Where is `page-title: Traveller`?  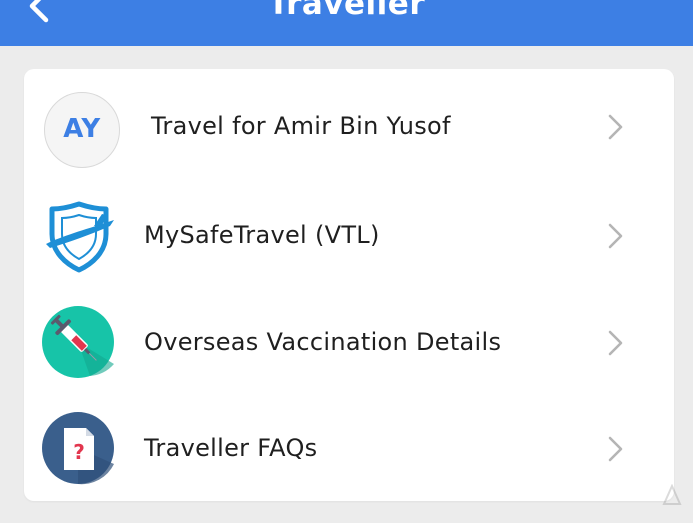 page-title: Traveller is located at coordinates (346, 11).